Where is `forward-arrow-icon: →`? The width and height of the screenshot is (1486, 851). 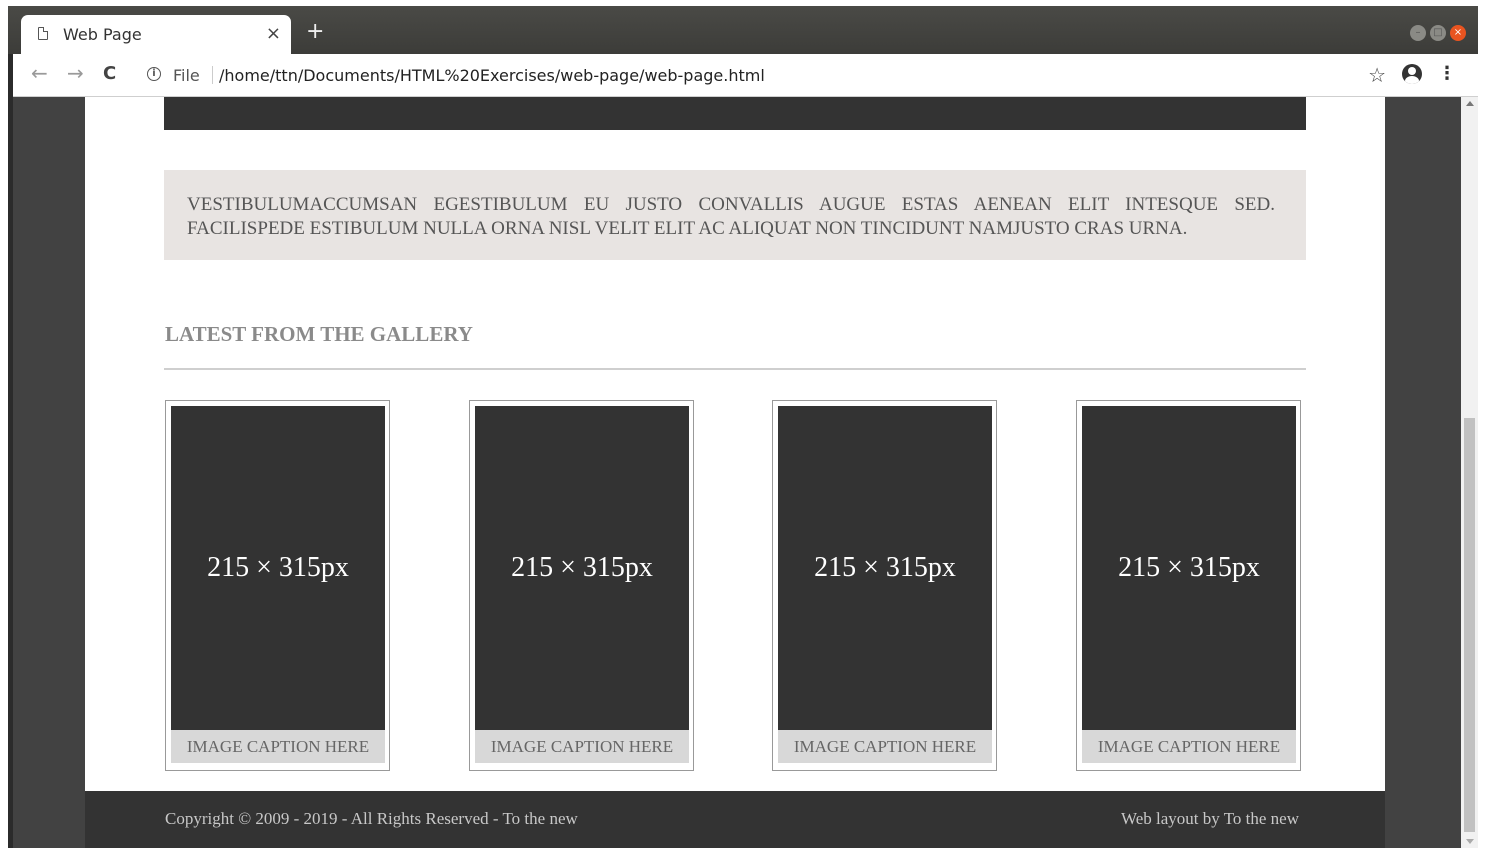 forward-arrow-icon: → is located at coordinates (75, 73).